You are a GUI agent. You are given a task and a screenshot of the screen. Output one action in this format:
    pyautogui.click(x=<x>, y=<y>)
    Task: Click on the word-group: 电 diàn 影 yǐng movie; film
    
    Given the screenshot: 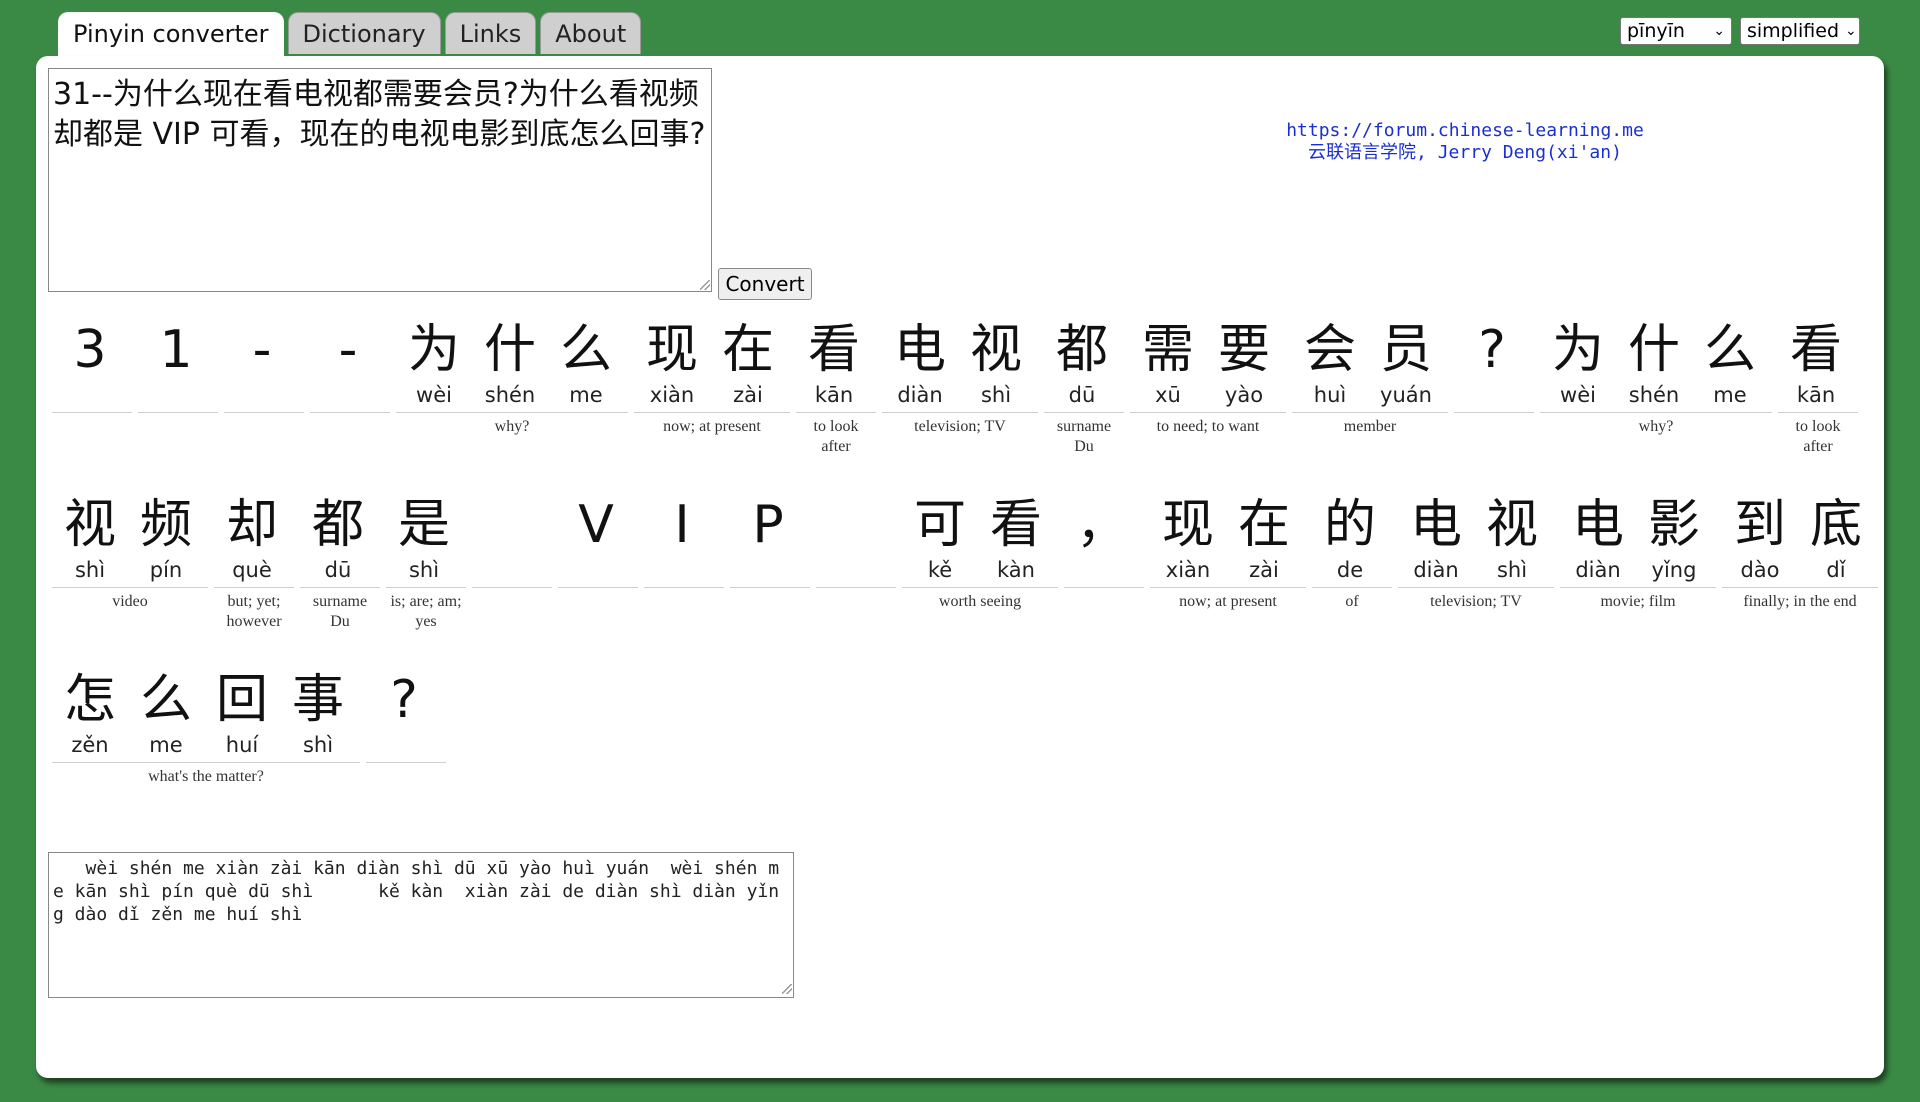 What is the action you would take?
    pyautogui.click(x=1638, y=562)
    